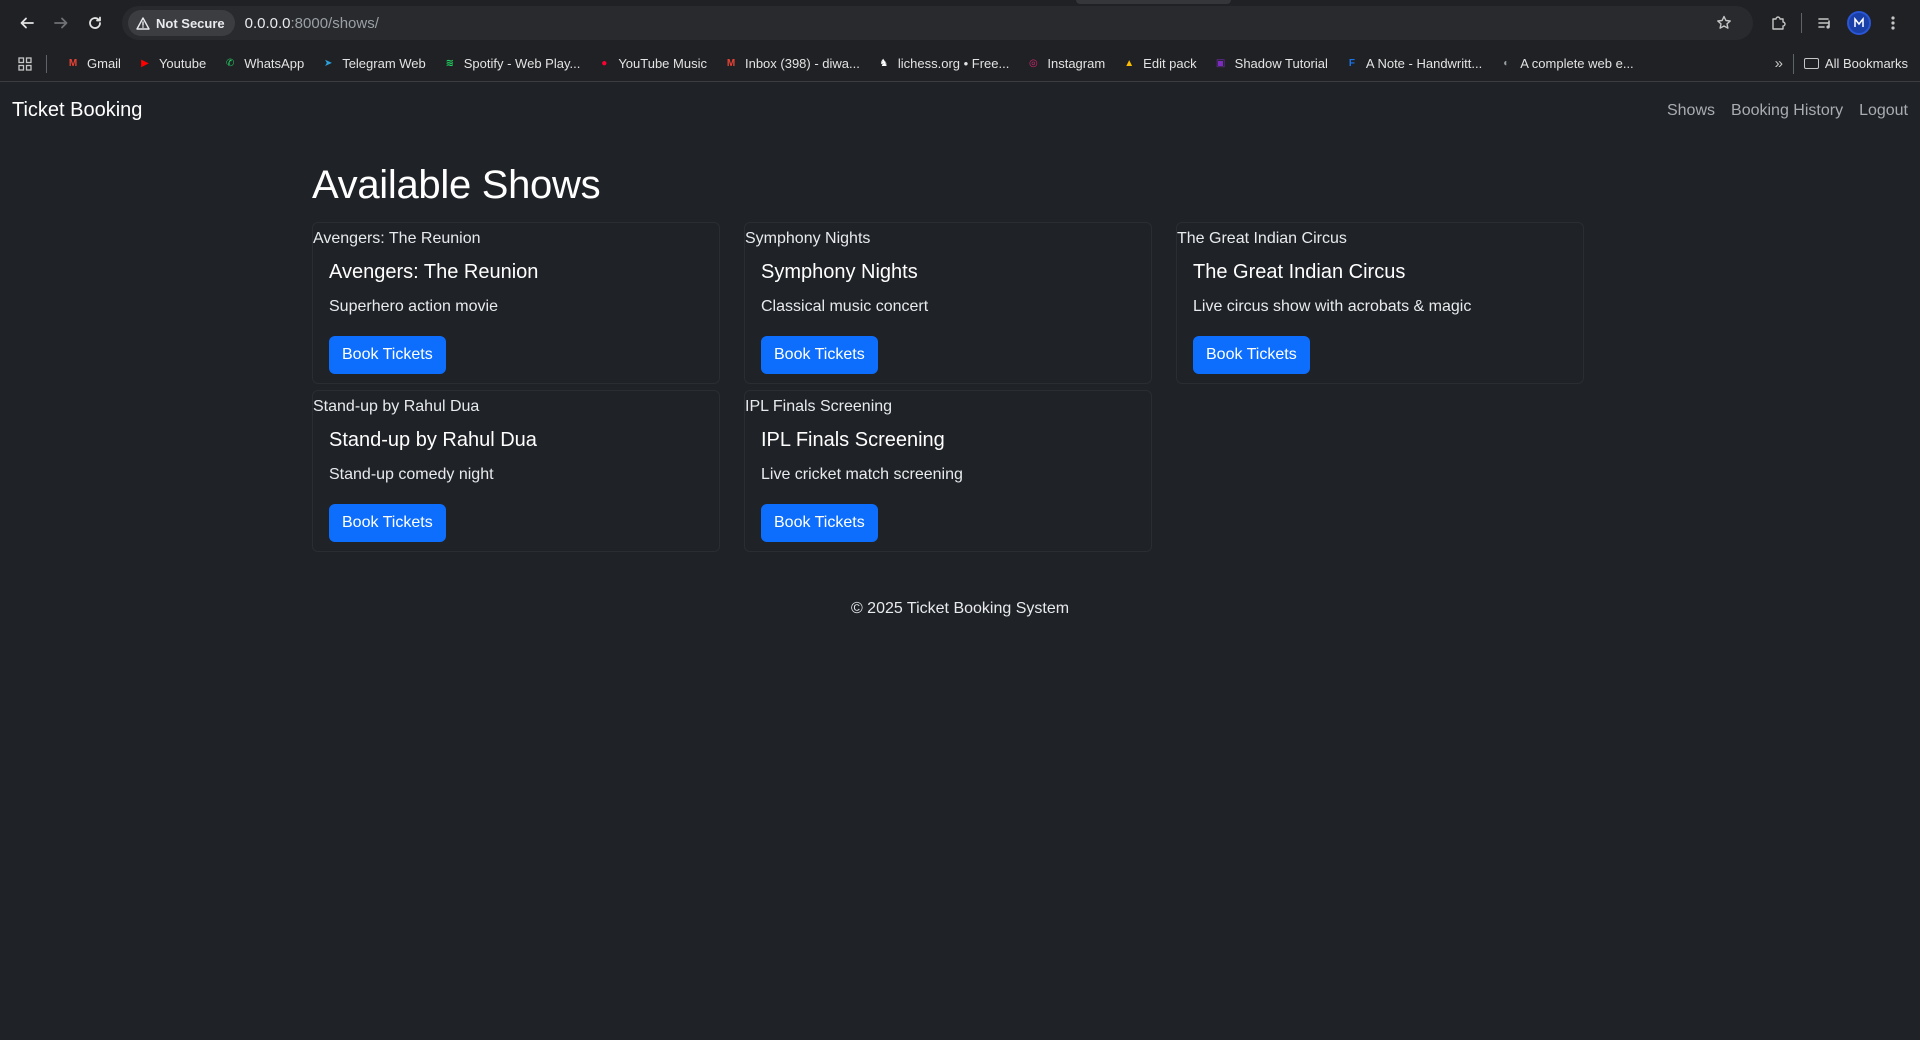 This screenshot has width=1920, height=1040. I want to click on all-bookmarks-label: All Bookmarks, so click(1866, 63).